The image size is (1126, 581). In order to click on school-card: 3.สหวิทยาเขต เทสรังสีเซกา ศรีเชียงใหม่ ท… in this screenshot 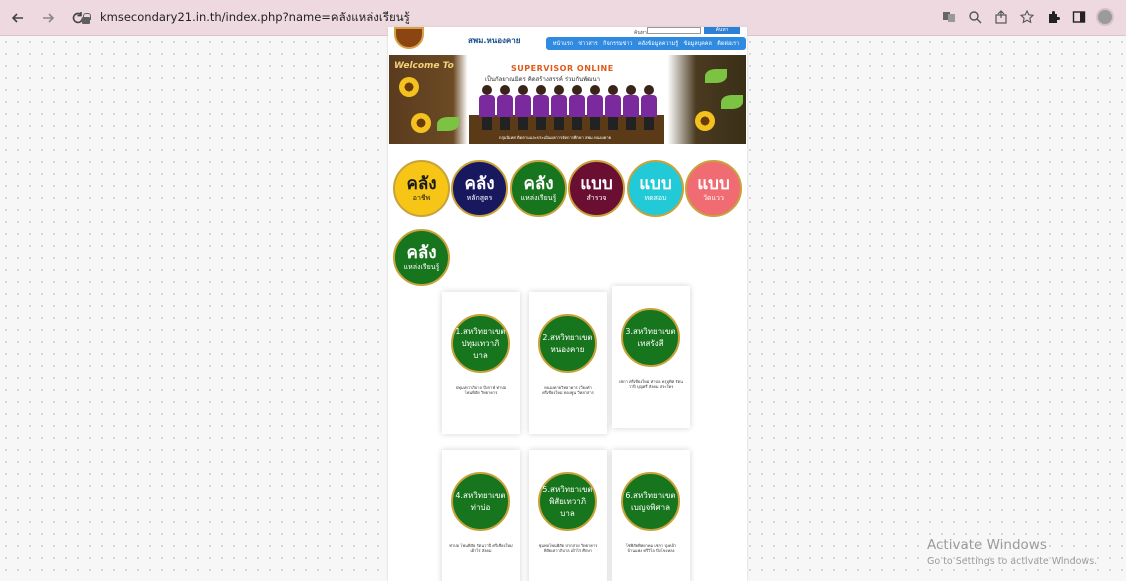, I will do `click(651, 357)`.